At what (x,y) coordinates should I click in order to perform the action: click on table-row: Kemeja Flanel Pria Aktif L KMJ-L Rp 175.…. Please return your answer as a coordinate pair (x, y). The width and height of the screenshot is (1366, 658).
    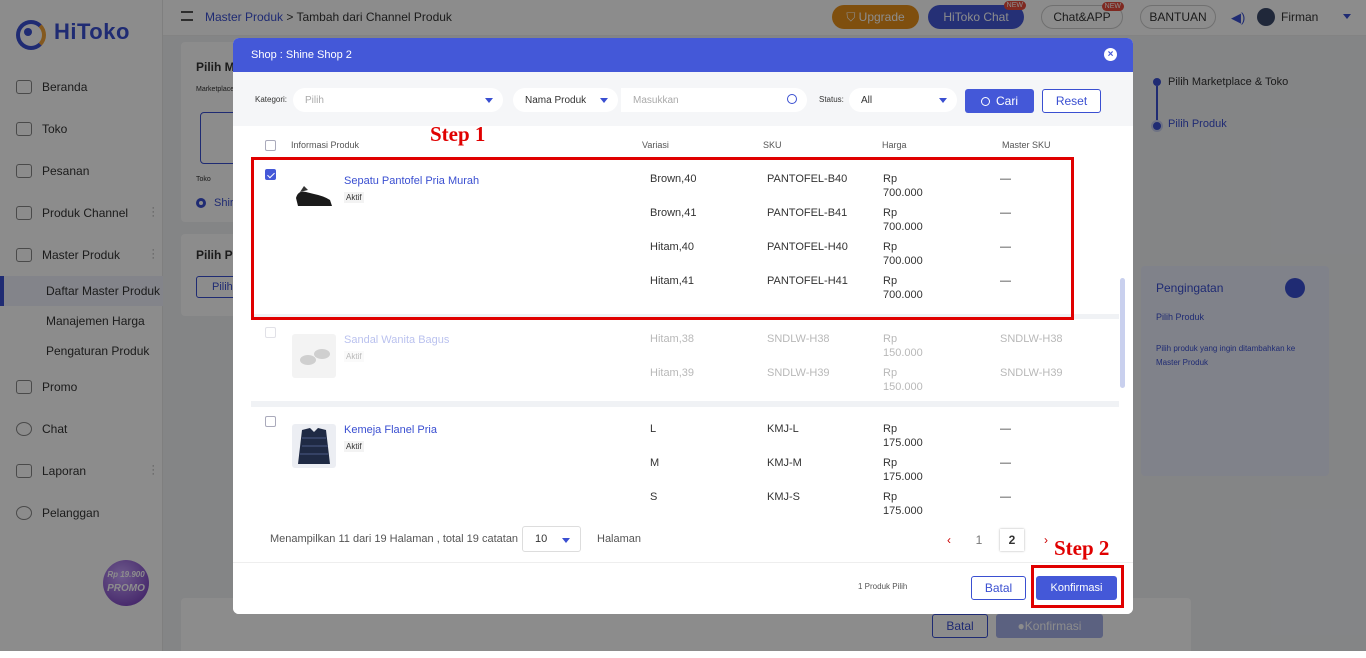
    Looking at the image, I should click on (685, 462).